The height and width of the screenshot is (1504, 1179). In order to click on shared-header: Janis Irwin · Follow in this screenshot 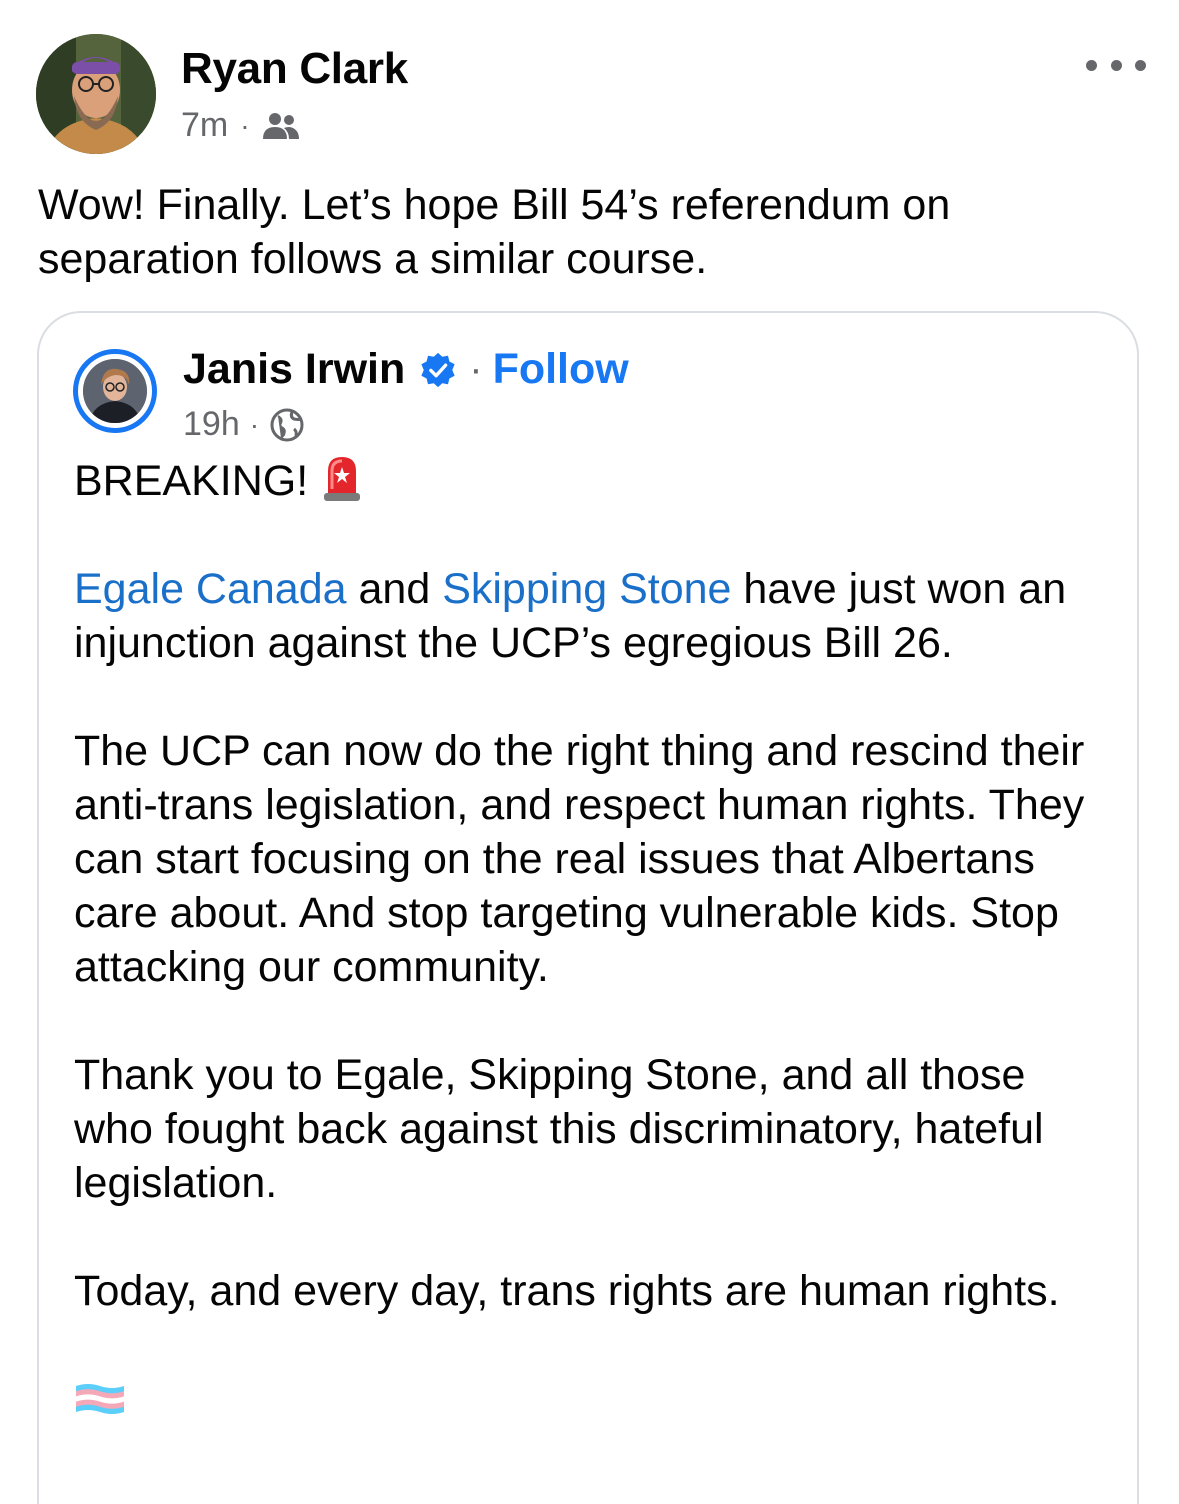, I will do `click(406, 369)`.